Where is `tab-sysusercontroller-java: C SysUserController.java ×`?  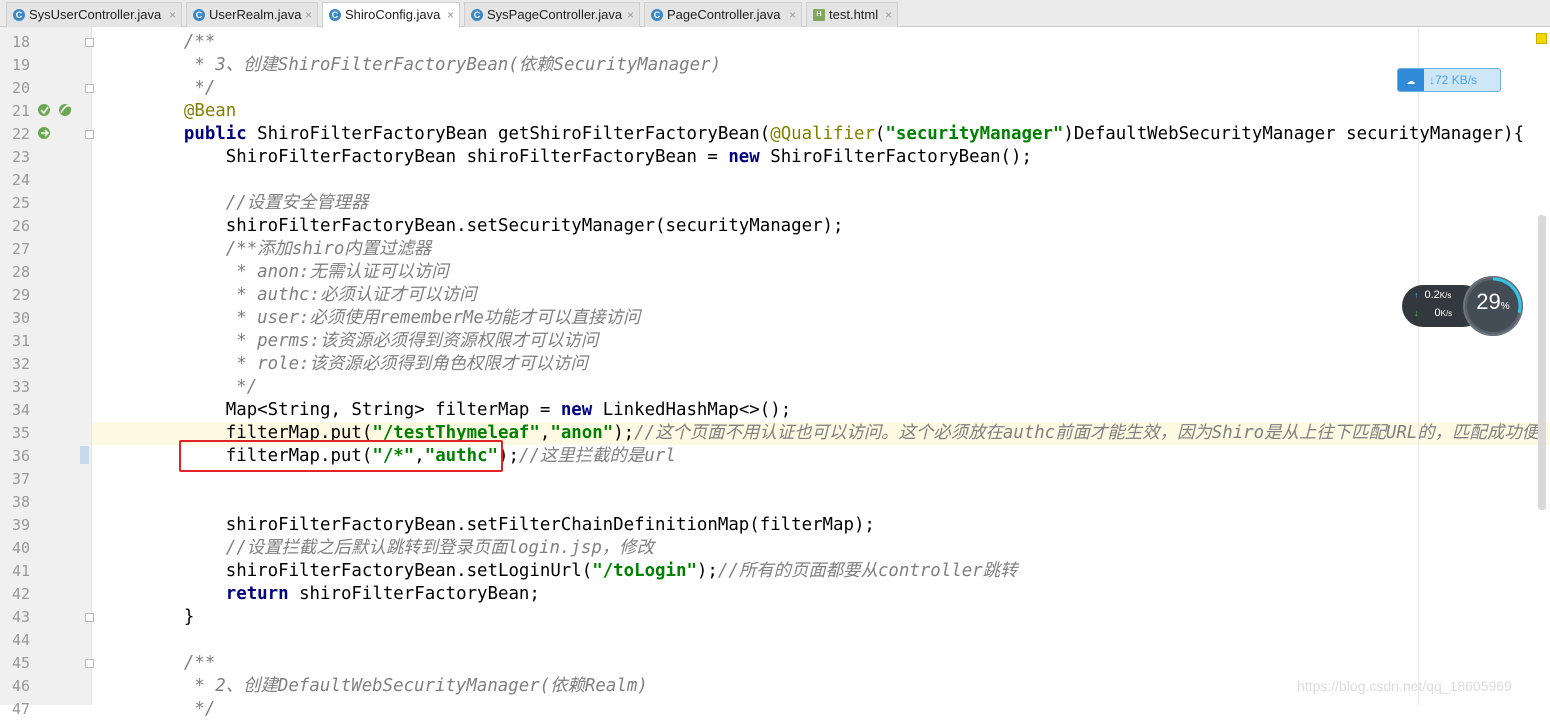 tab-sysusercontroller-java: C SysUserController.java × is located at coordinates (94, 14).